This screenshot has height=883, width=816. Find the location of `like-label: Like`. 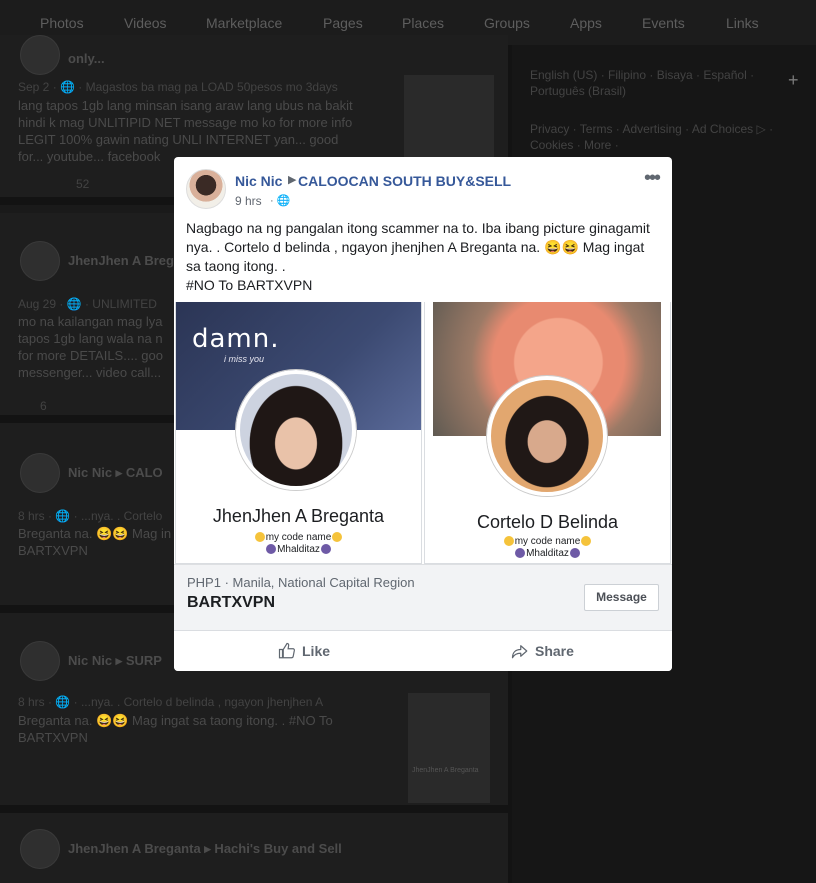

like-label: Like is located at coordinates (316, 651).